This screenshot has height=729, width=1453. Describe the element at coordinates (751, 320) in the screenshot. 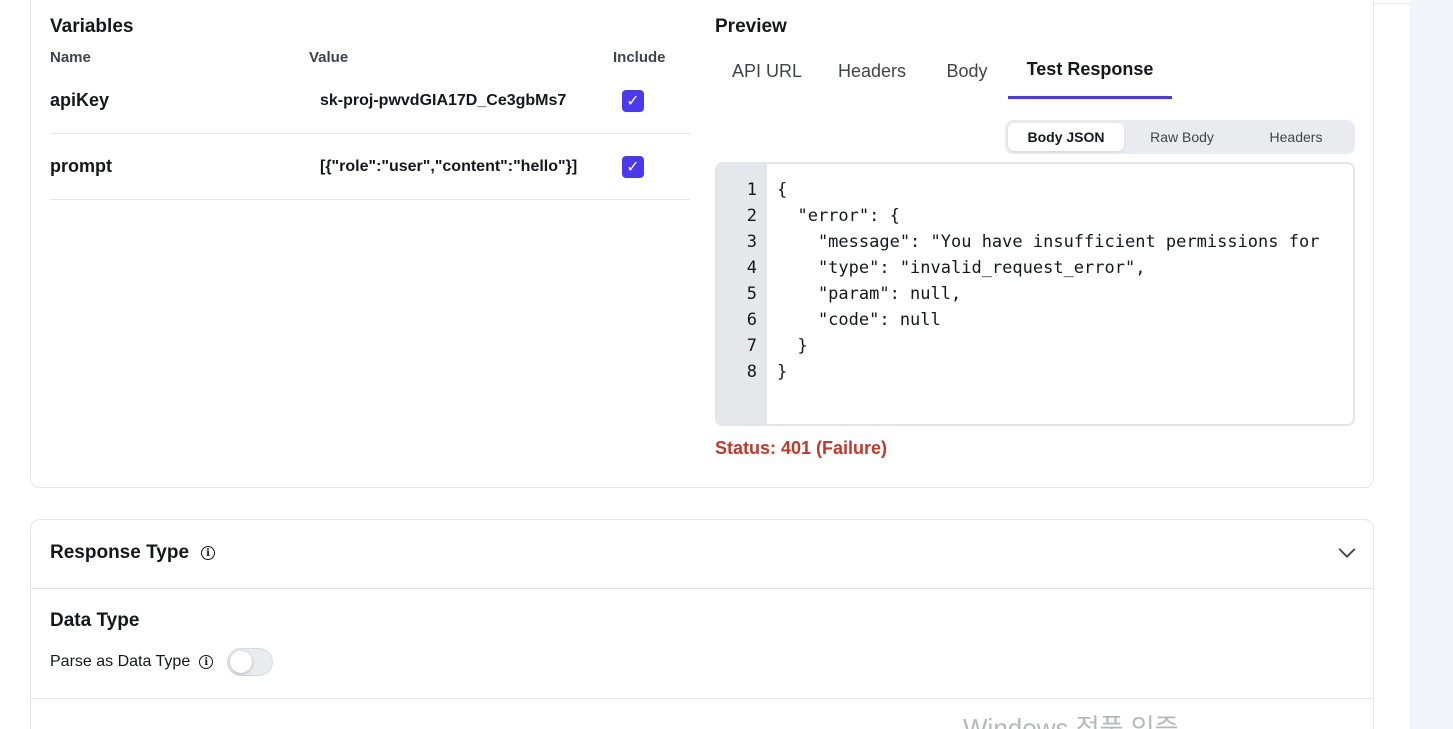

I see `line-number: 6` at that location.